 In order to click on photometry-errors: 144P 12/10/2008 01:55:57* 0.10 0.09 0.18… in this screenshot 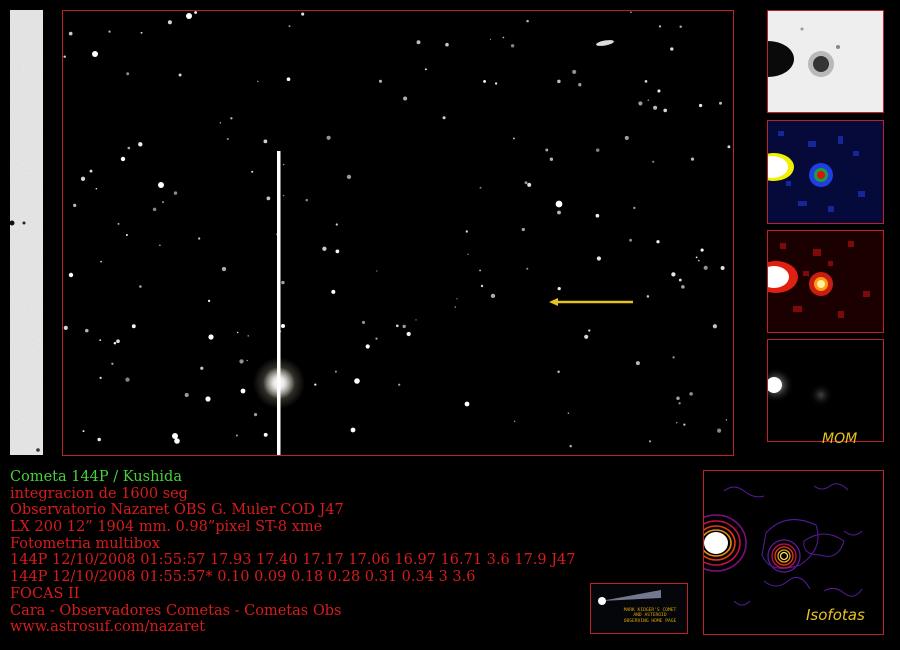, I will do `click(243, 577)`.